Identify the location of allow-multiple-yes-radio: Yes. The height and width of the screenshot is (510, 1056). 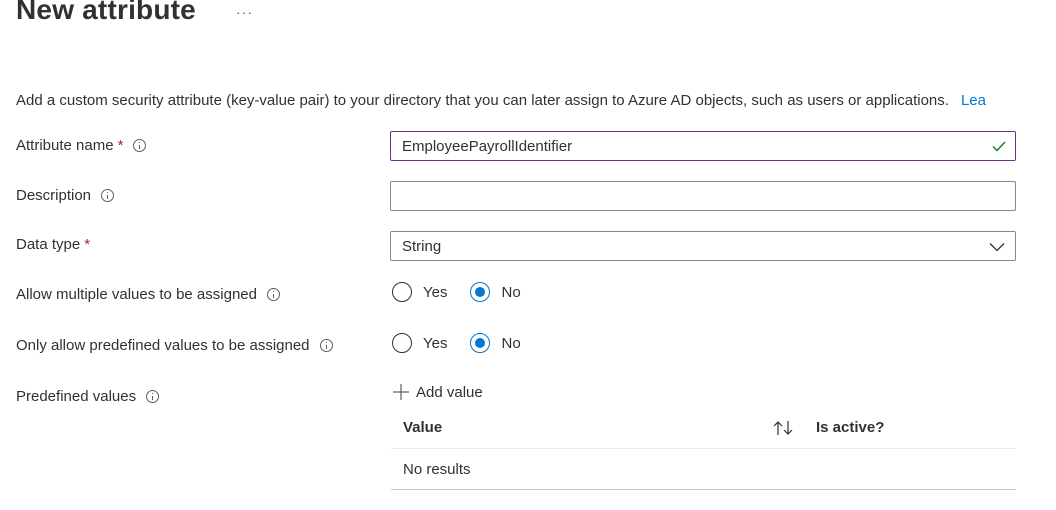
(419, 292).